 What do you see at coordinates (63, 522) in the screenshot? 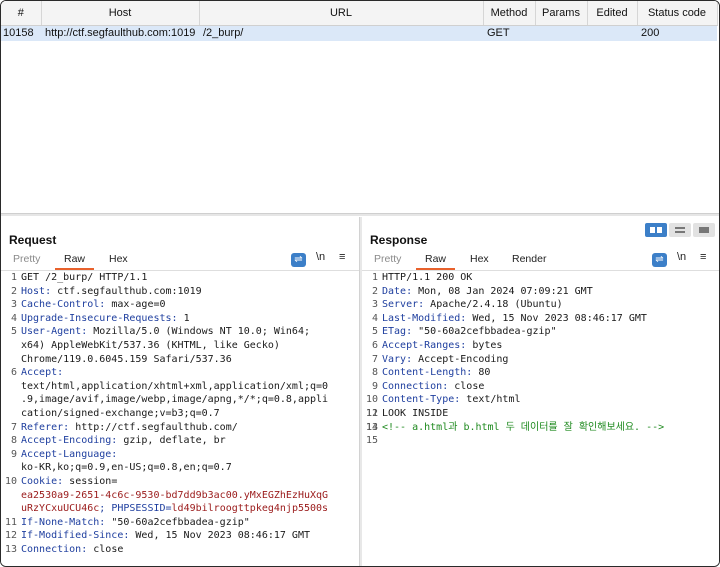
I see `header-name: If-None-Match:` at bounding box center [63, 522].